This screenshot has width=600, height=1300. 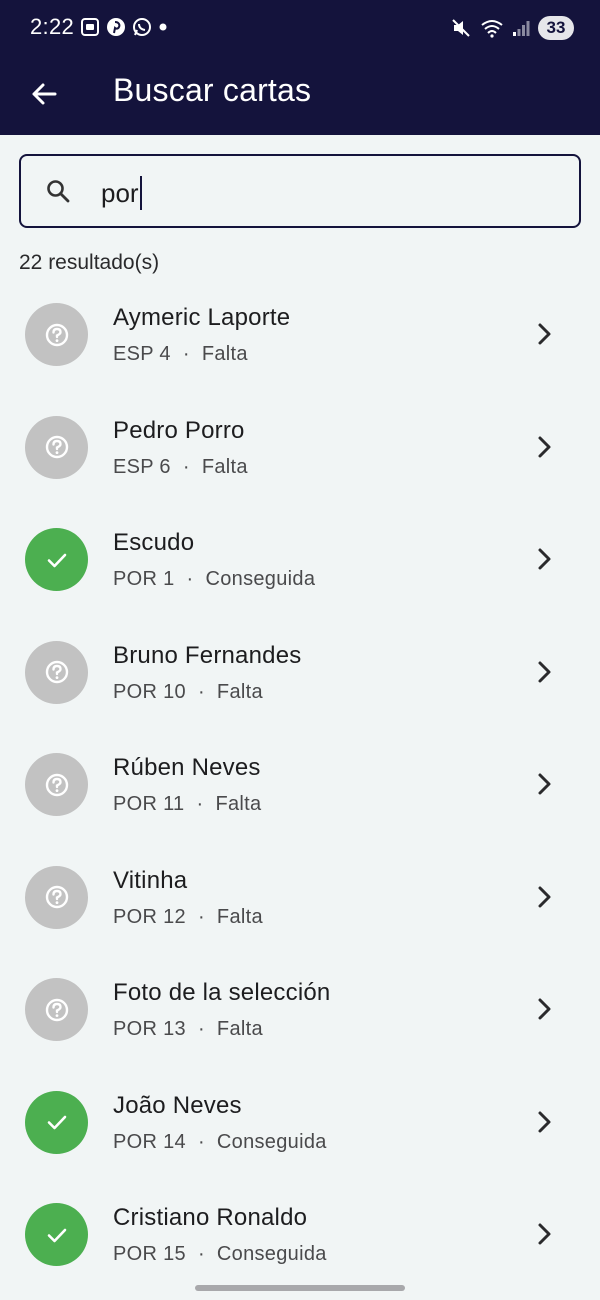 What do you see at coordinates (521, 28) in the screenshot?
I see `signal-icon` at bounding box center [521, 28].